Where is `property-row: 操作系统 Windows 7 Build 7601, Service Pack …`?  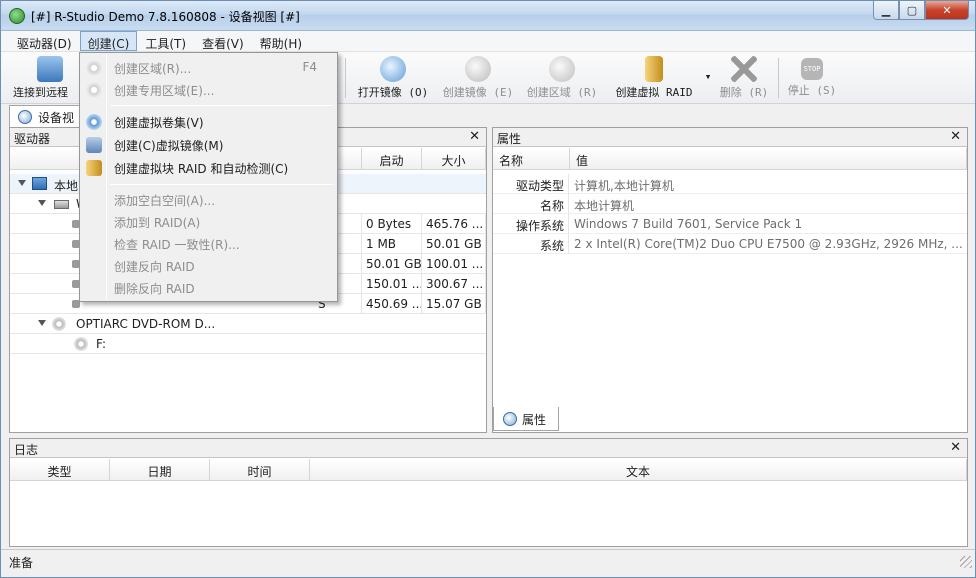
property-row: 操作系统 Windows 7 Build 7601, Service Pack … is located at coordinates (730, 224).